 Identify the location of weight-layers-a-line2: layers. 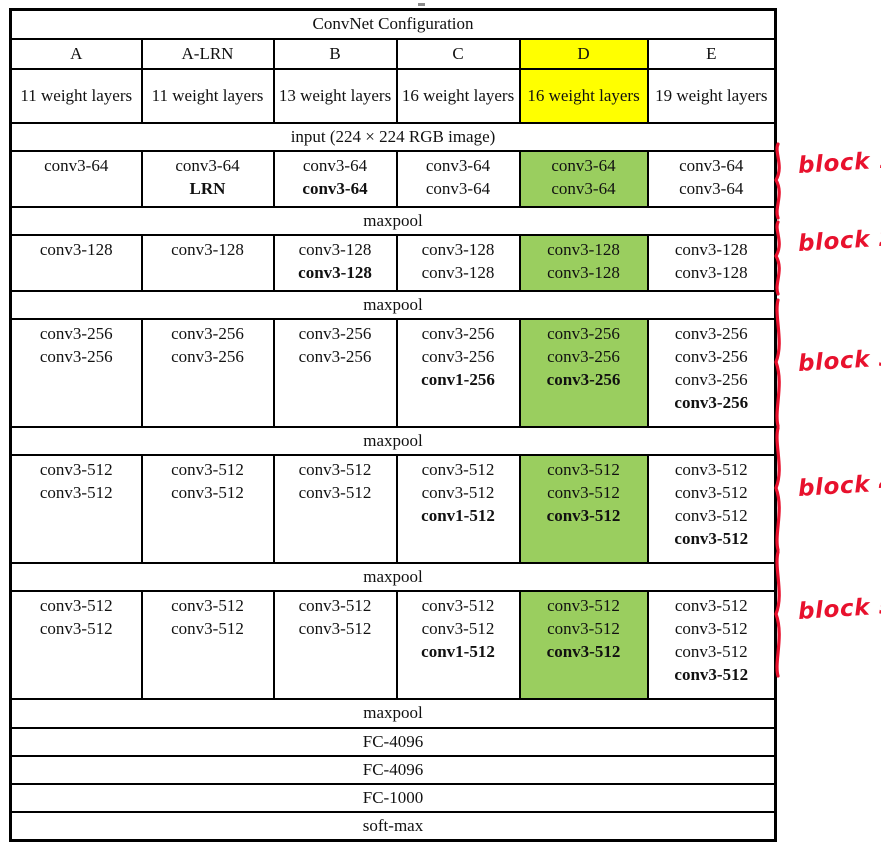
(112, 95).